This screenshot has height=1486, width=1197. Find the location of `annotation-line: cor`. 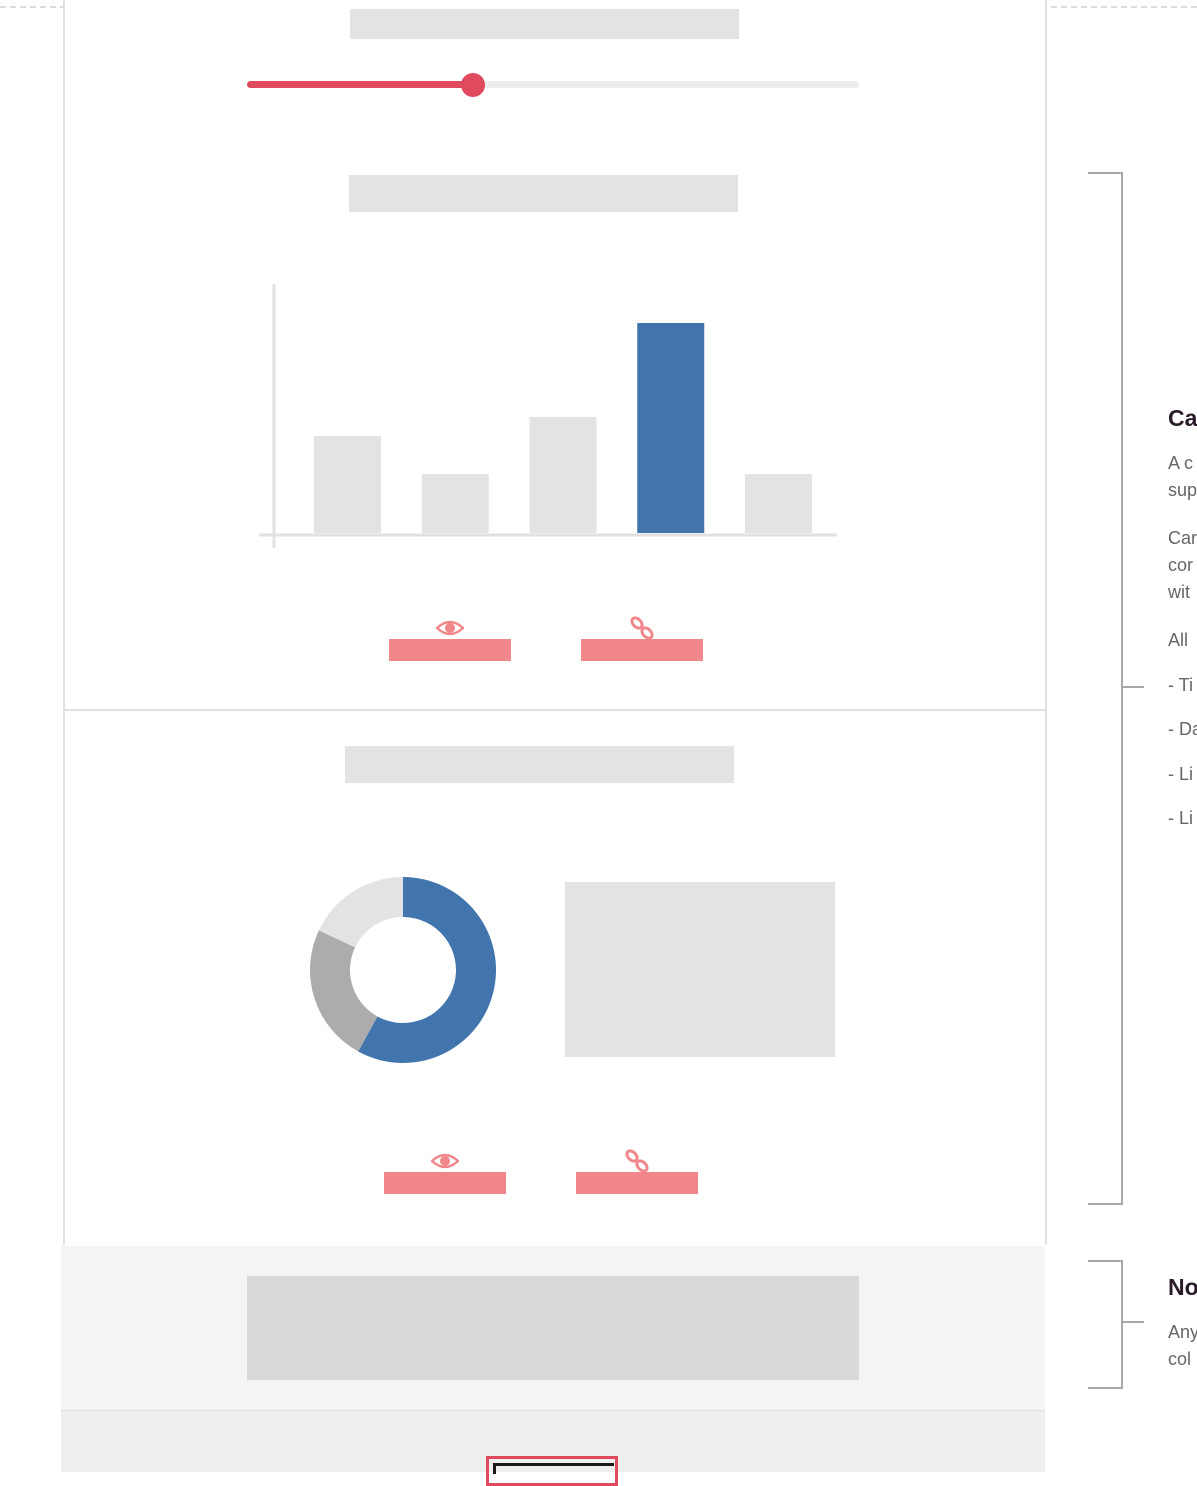

annotation-line: cor is located at coordinates (1181, 565).